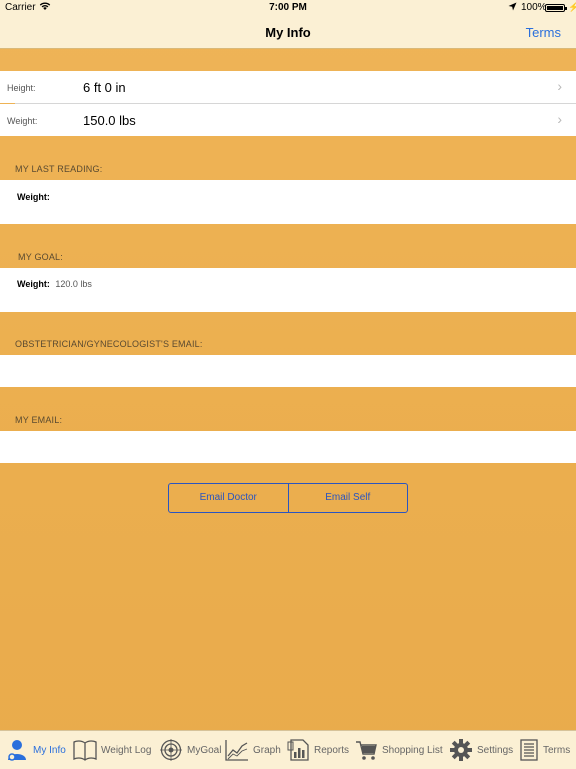 The image size is (576, 769). I want to click on last-reading-card: Weight:, so click(288, 202).